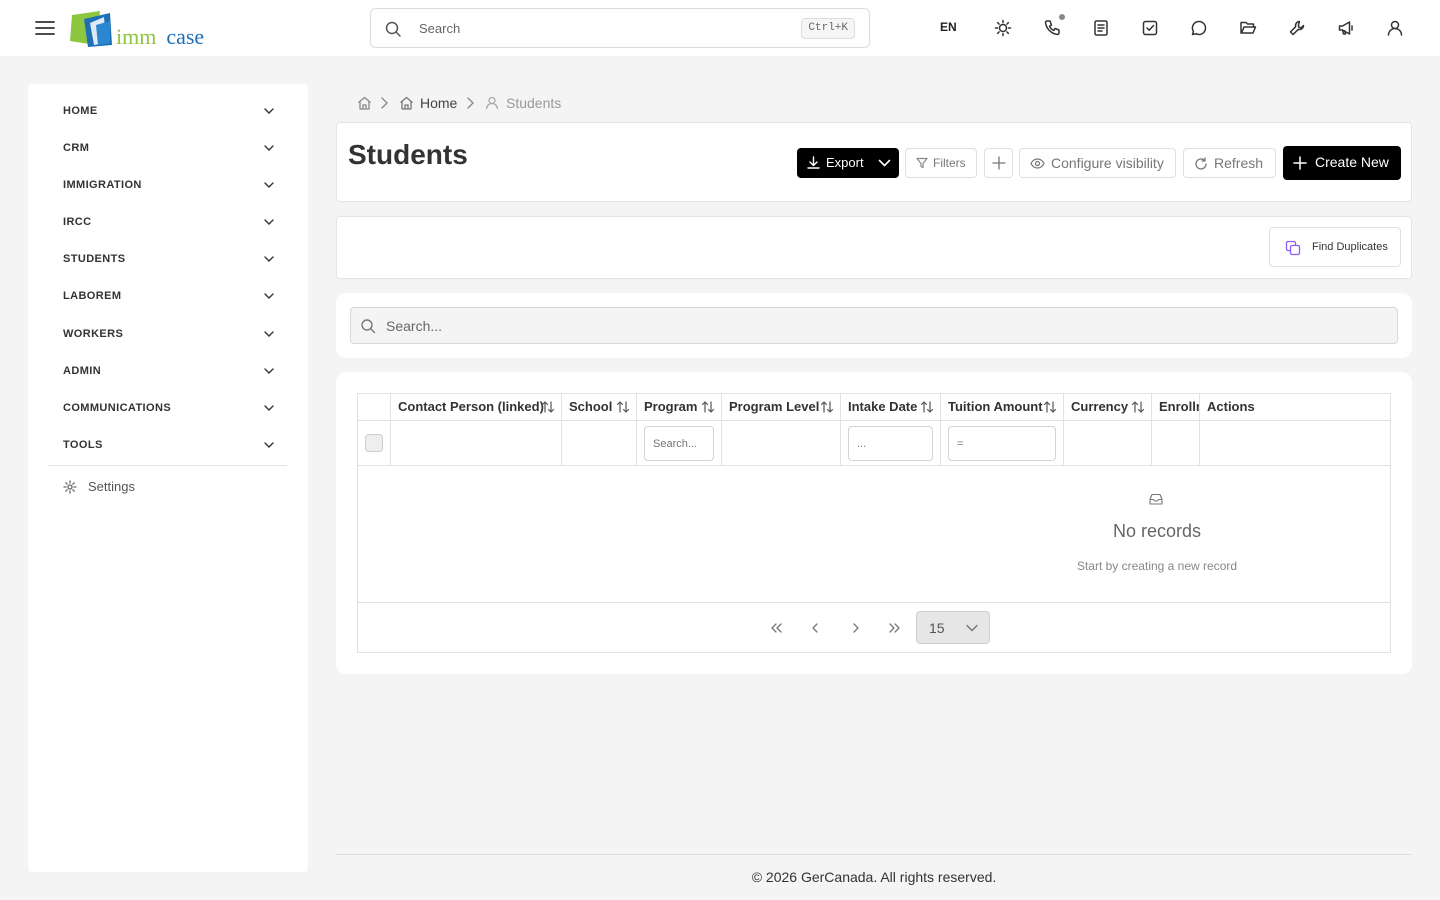  What do you see at coordinates (776, 628) in the screenshot?
I see `first-page-icon` at bounding box center [776, 628].